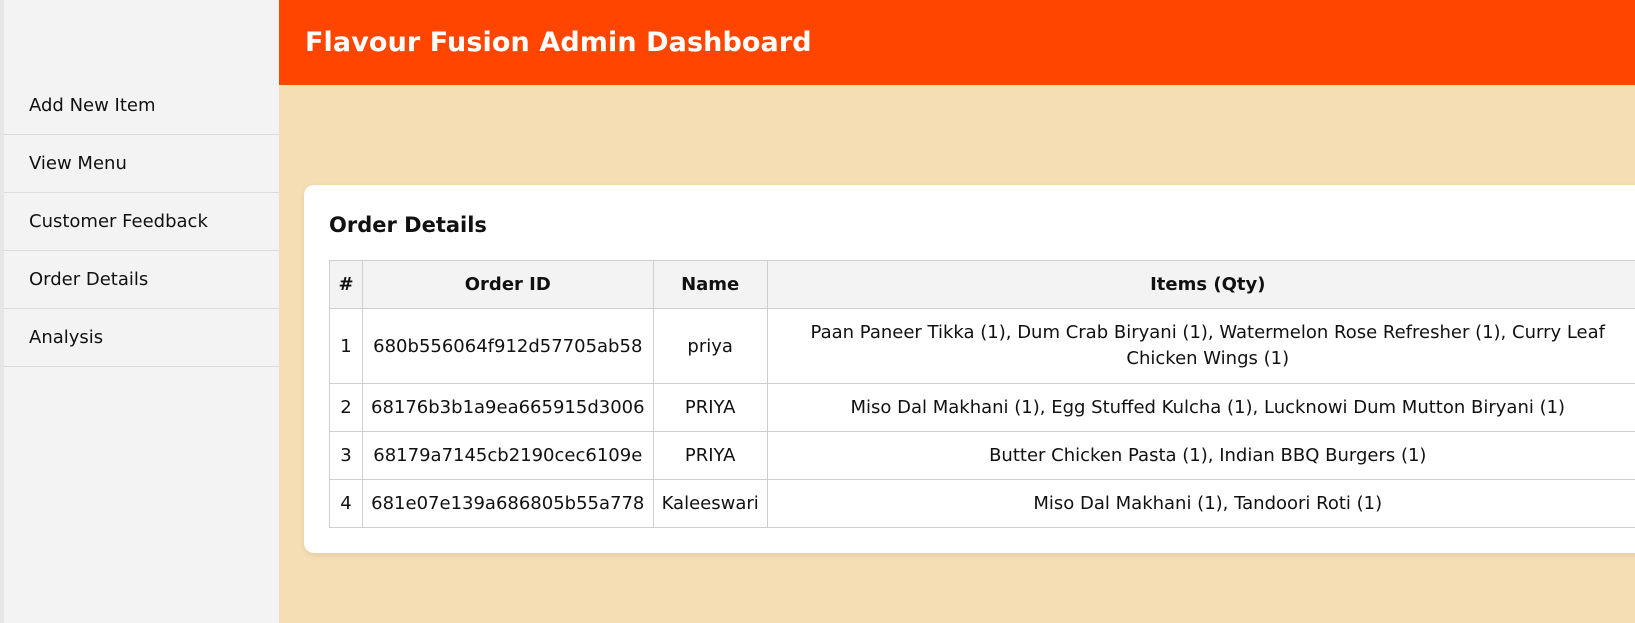  What do you see at coordinates (118, 221) in the screenshot?
I see `sidebar-item-label: Customer Feedback` at bounding box center [118, 221].